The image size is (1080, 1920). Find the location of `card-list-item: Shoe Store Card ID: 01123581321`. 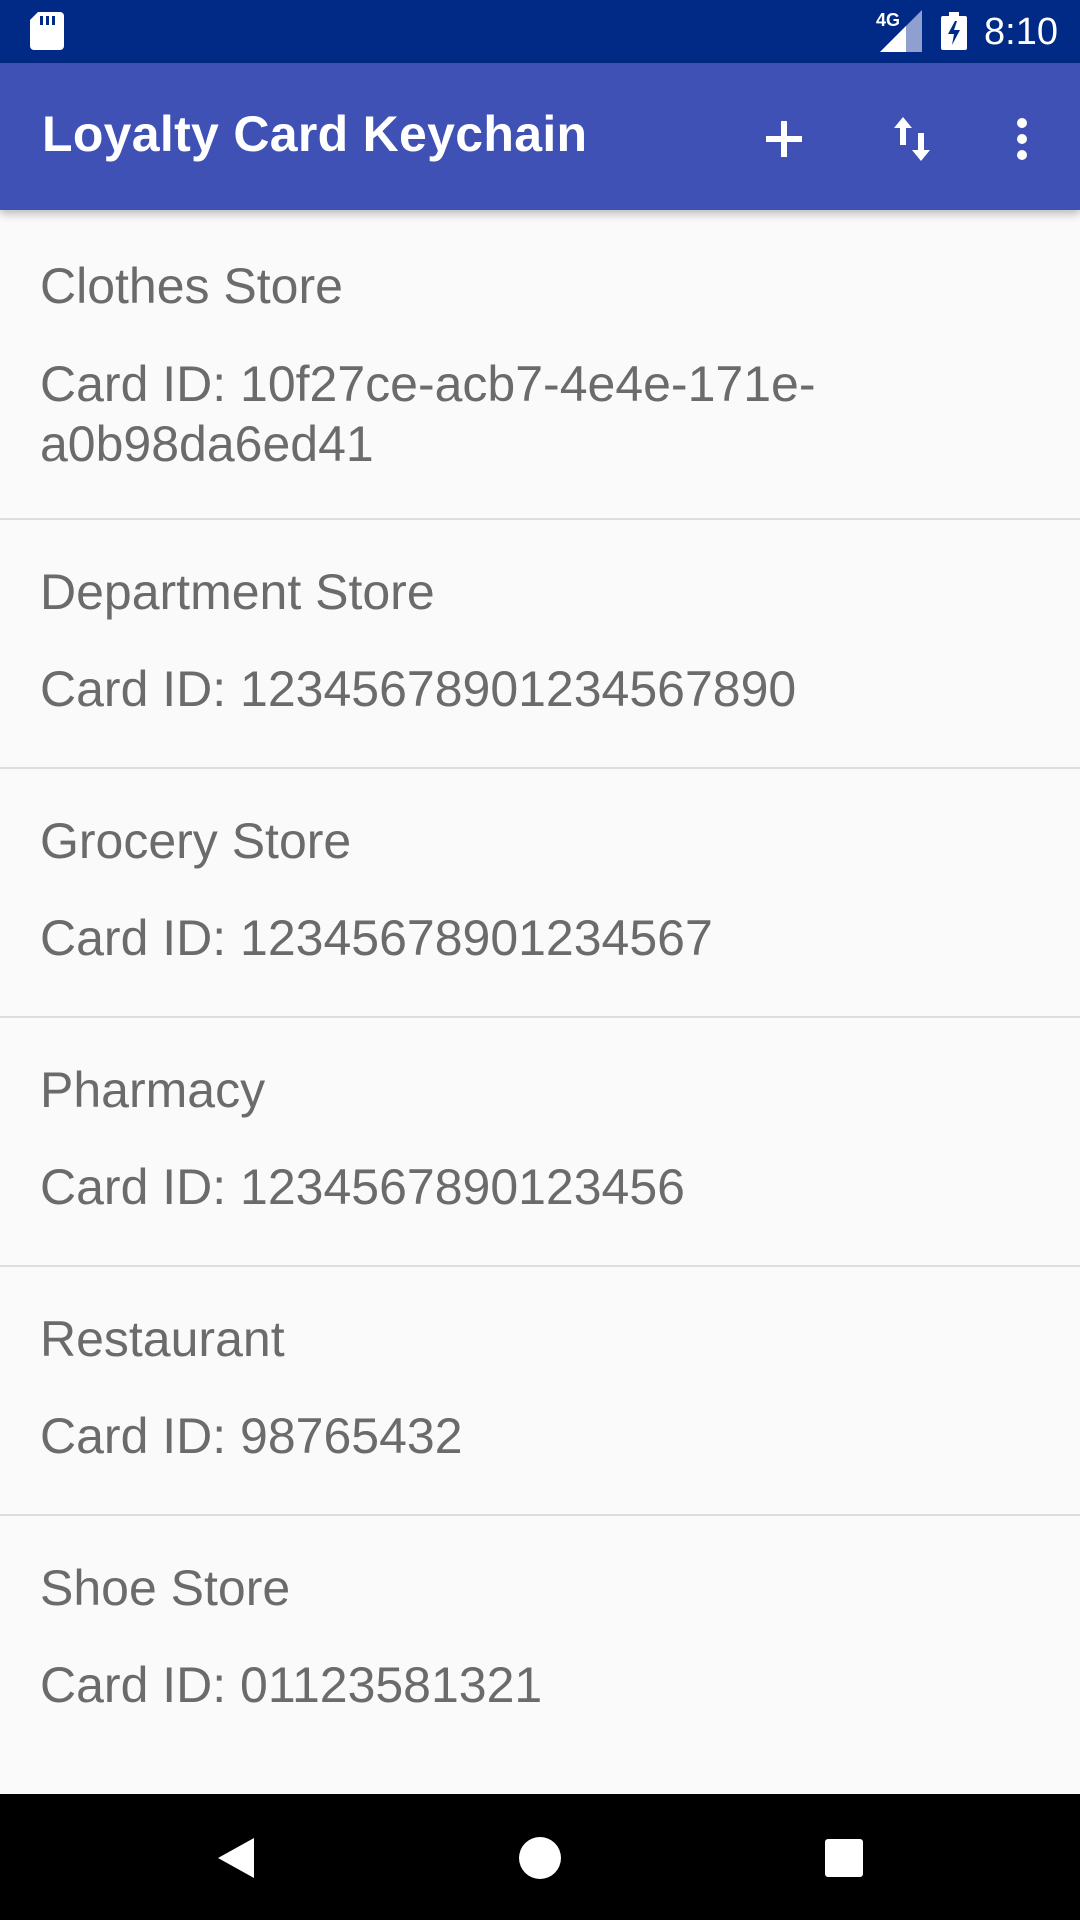

card-list-item: Shoe Store Card ID: 01123581321 is located at coordinates (540, 1656).